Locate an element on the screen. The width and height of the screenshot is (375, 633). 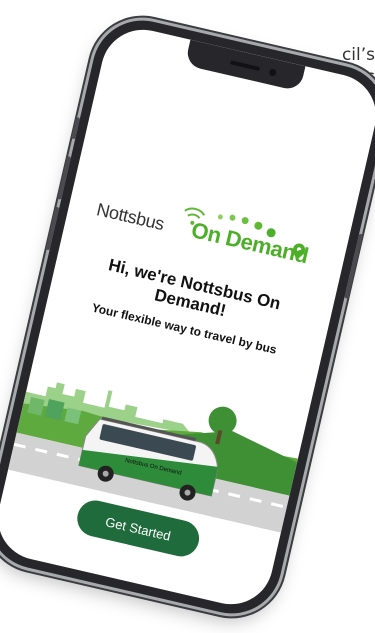
phone-volume-up-button is located at coordinates (64, 177).